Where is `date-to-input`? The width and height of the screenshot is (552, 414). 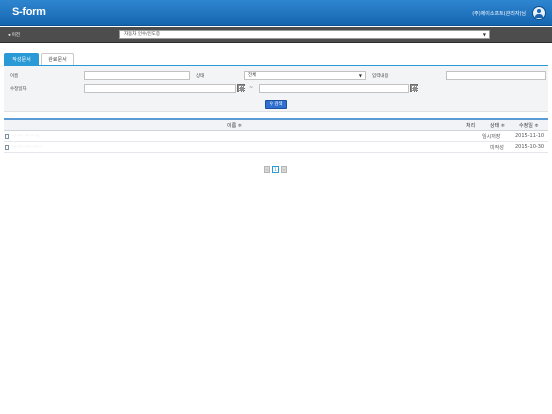 date-to-input is located at coordinates (334, 88).